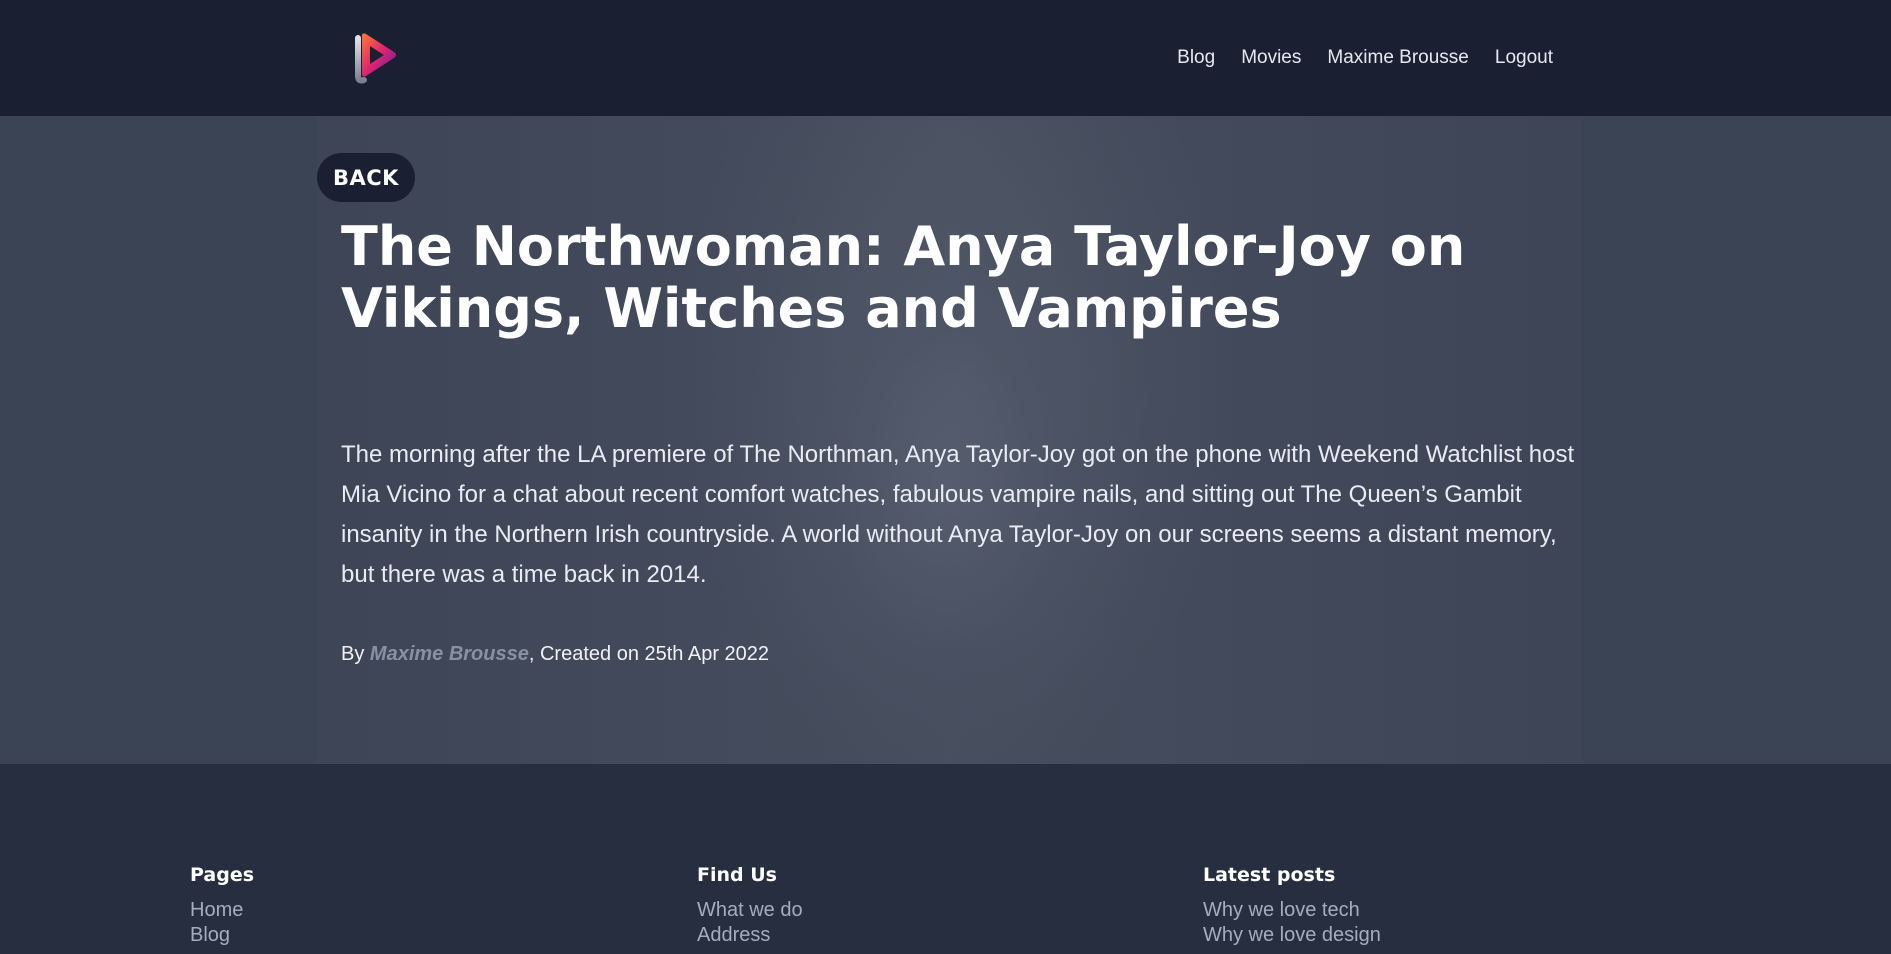 The width and height of the screenshot is (1891, 954). Describe the element at coordinates (649, 654) in the screenshot. I see `created-date: , Created on 25th Apr 2022` at that location.